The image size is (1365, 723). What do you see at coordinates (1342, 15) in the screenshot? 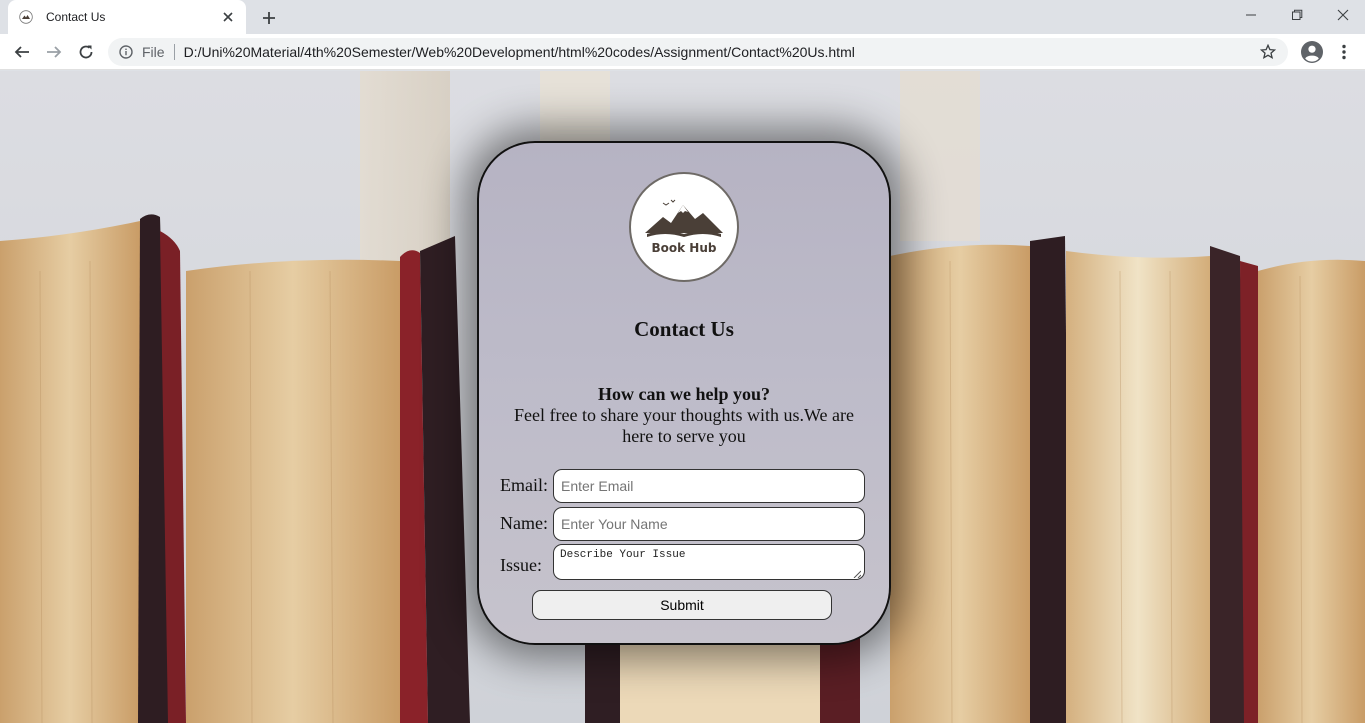
I see `window-close-icon` at bounding box center [1342, 15].